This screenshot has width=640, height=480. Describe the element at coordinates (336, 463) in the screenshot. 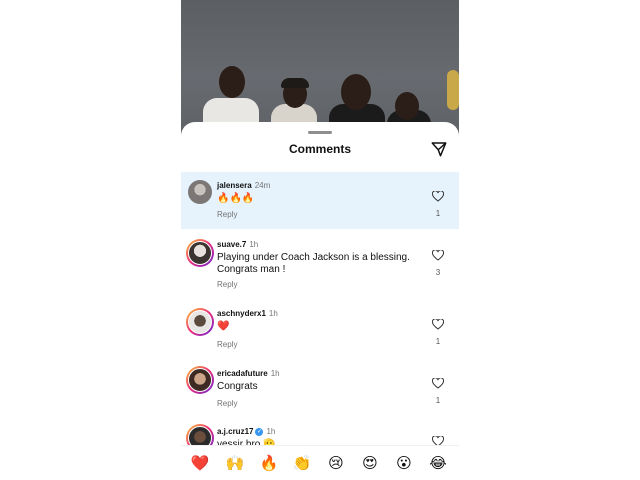

I see `emoji-crying-button: 😢` at that location.